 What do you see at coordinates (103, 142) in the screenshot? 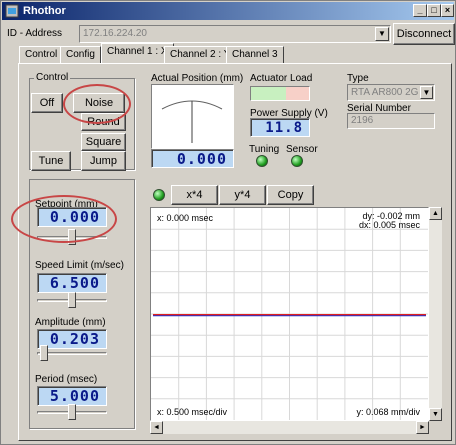
I see `square-button: Square` at bounding box center [103, 142].